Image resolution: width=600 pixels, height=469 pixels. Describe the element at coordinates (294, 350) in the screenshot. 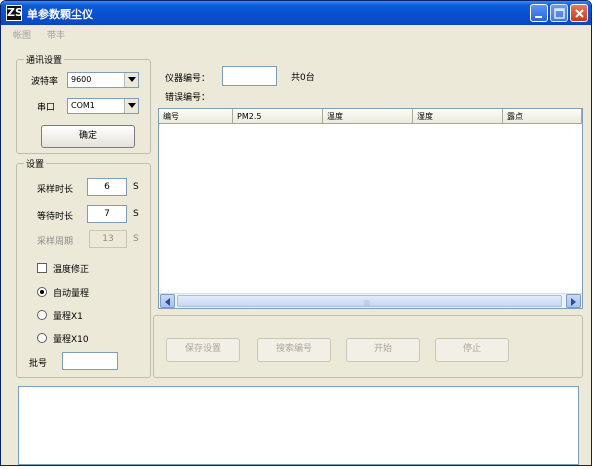

I see `search-id-button: 搜索编号` at that location.